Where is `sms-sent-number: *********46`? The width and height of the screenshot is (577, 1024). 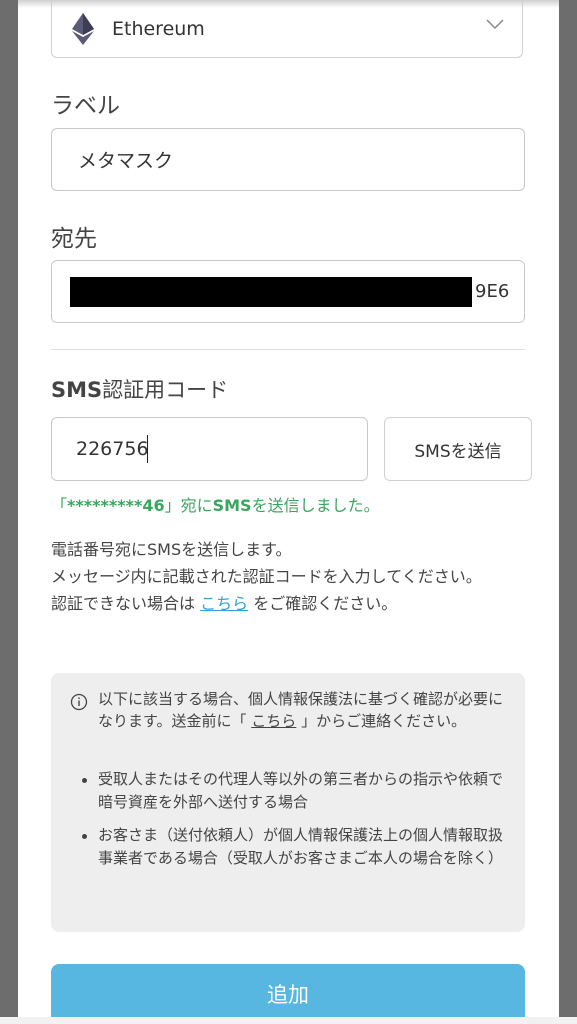 sms-sent-number: *********46 is located at coordinates (116, 505).